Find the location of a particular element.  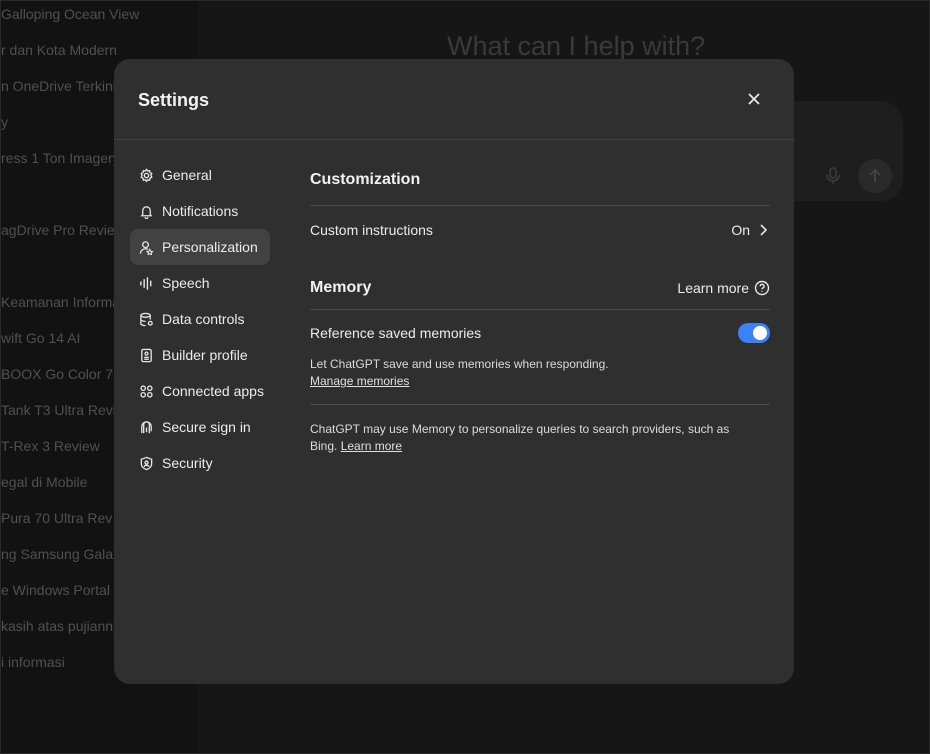

id-card-icon is located at coordinates (146, 355).